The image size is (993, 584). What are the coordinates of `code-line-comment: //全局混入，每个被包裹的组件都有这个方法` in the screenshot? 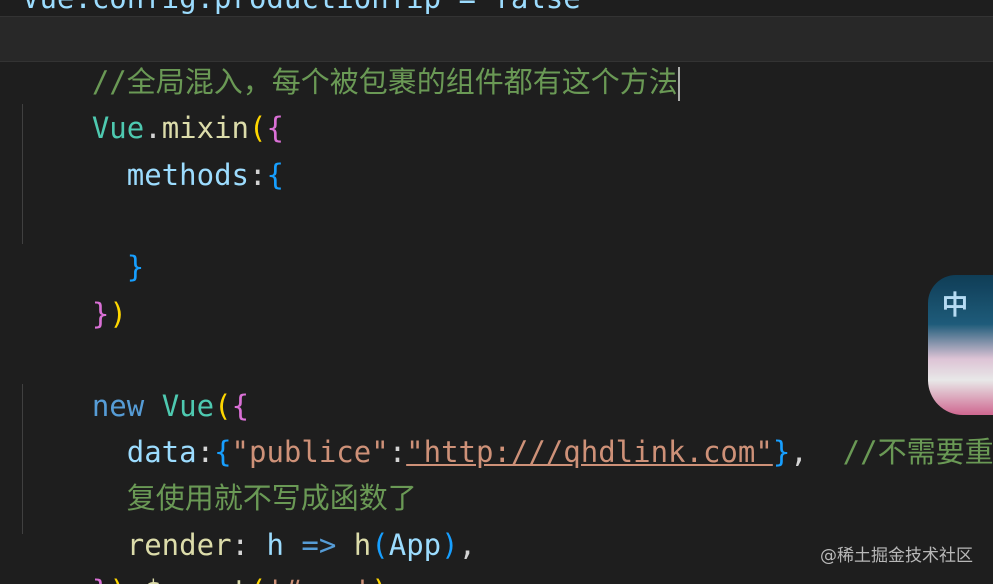 It's located at (351, 58).